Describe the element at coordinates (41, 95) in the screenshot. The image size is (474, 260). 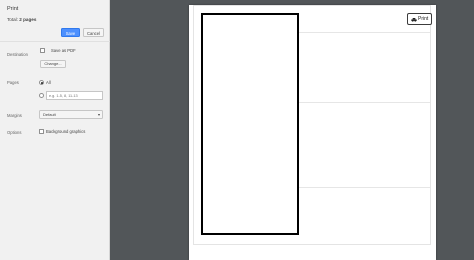
I see `pages-range-radio` at that location.